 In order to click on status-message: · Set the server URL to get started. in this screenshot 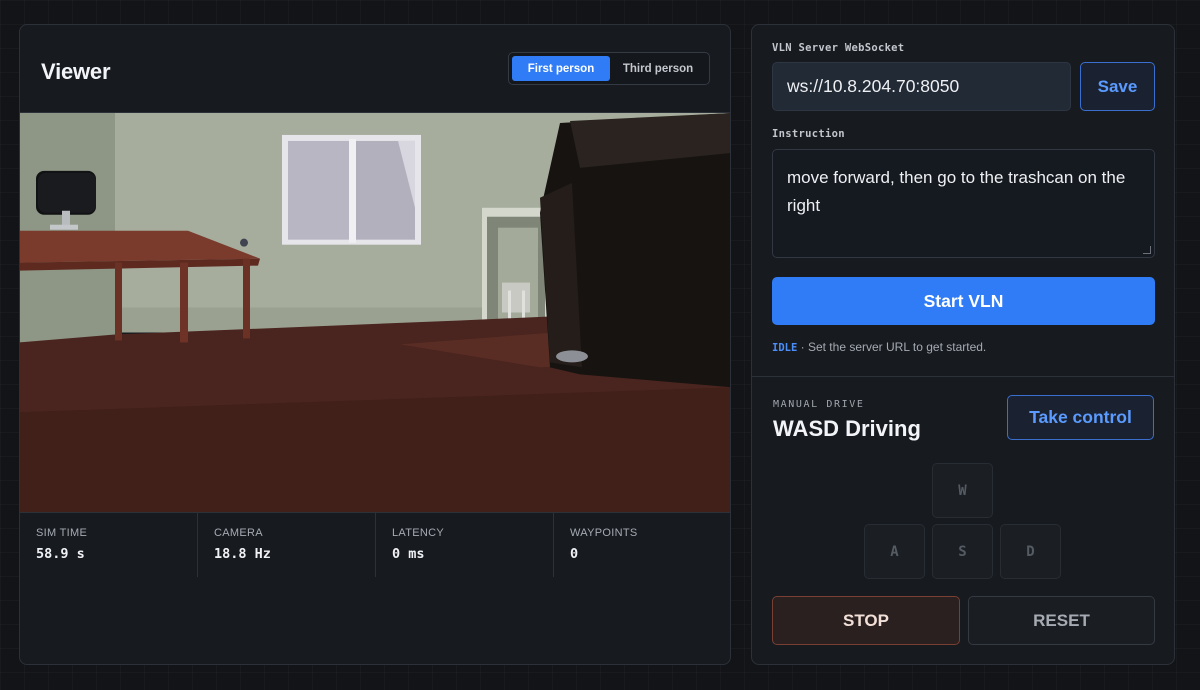, I will do `click(892, 347)`.